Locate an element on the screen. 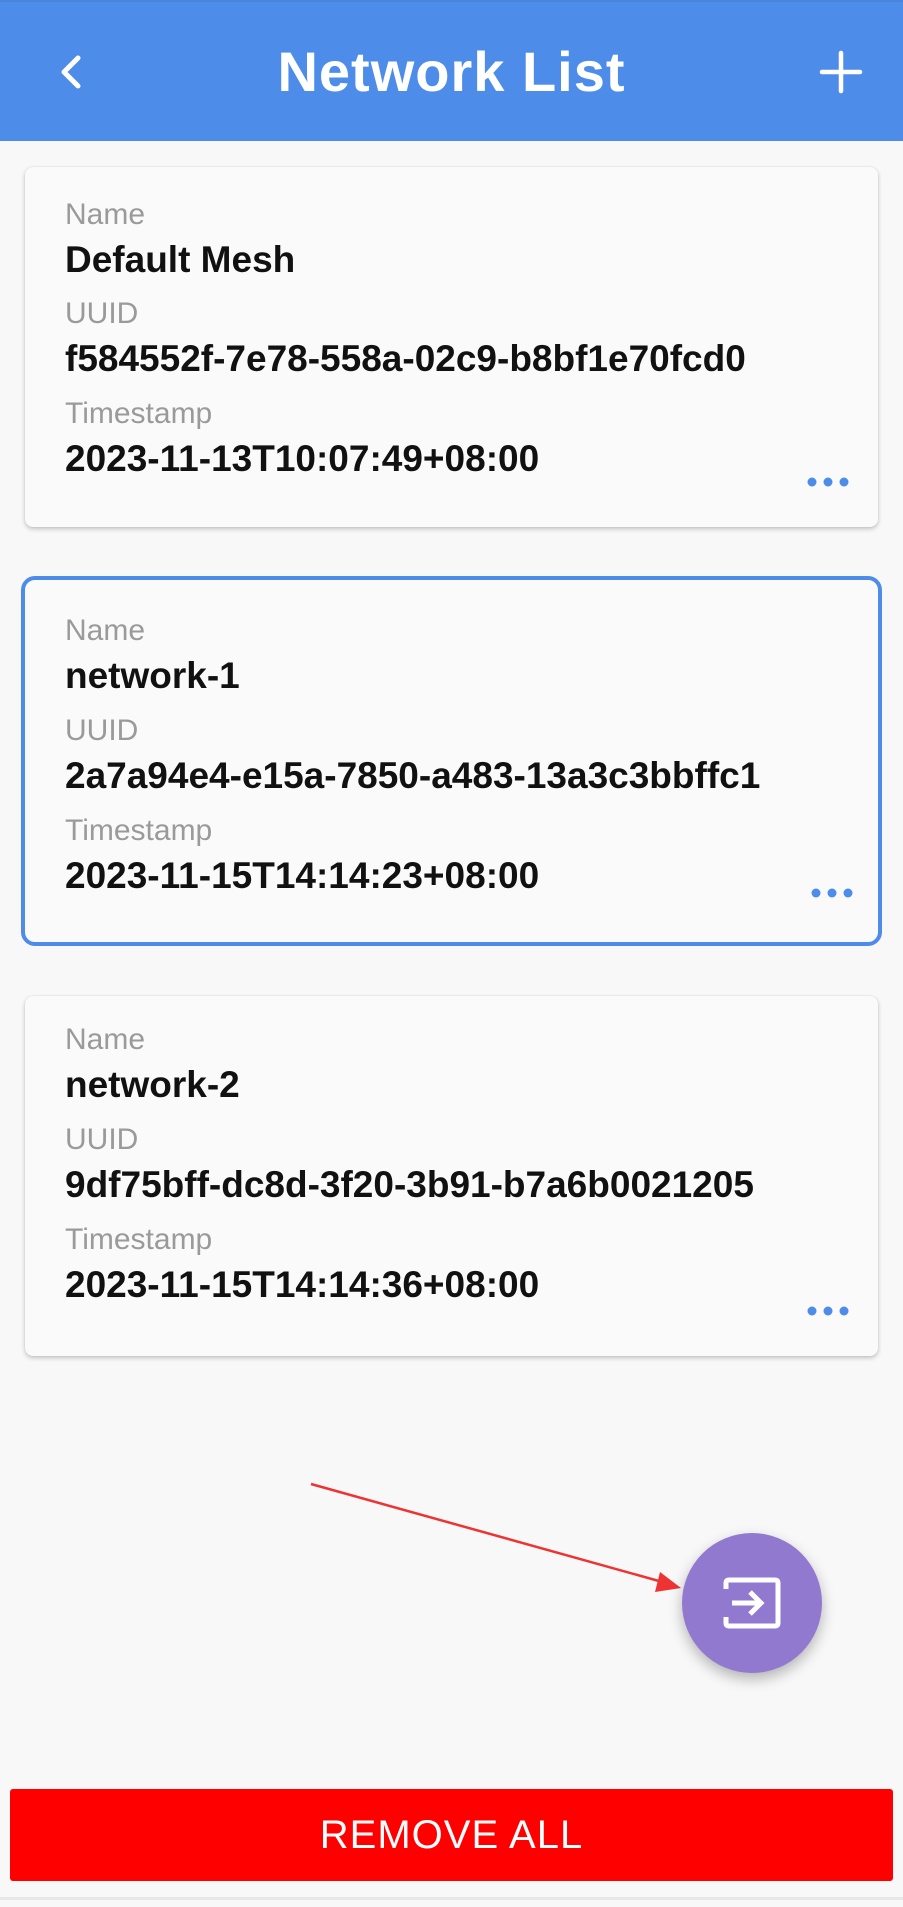 Image resolution: width=903 pixels, height=1907 pixels. page-title: Network List is located at coordinates (451, 71).